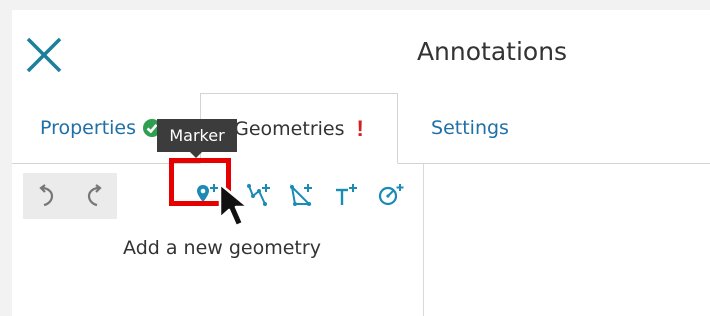  Describe the element at coordinates (47, 196) in the screenshot. I see `undo-icon` at that location.